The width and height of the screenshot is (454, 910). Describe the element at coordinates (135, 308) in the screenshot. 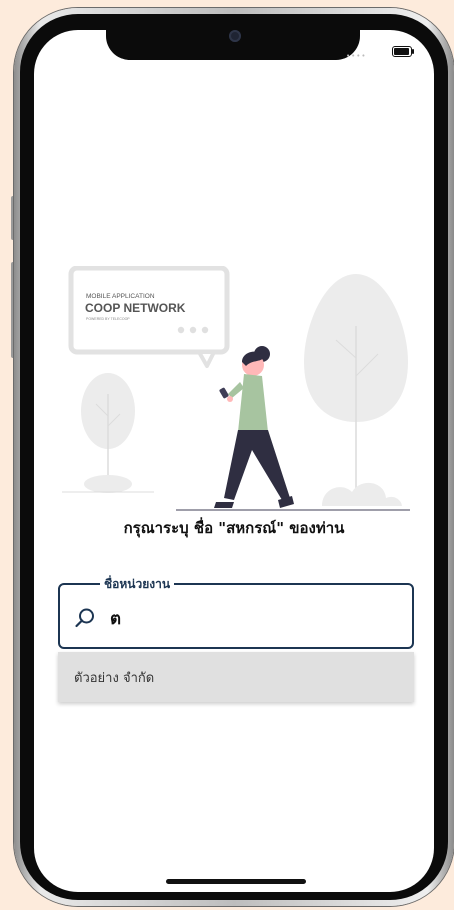

I see `bubble-line2: COOP NETWORK` at that location.